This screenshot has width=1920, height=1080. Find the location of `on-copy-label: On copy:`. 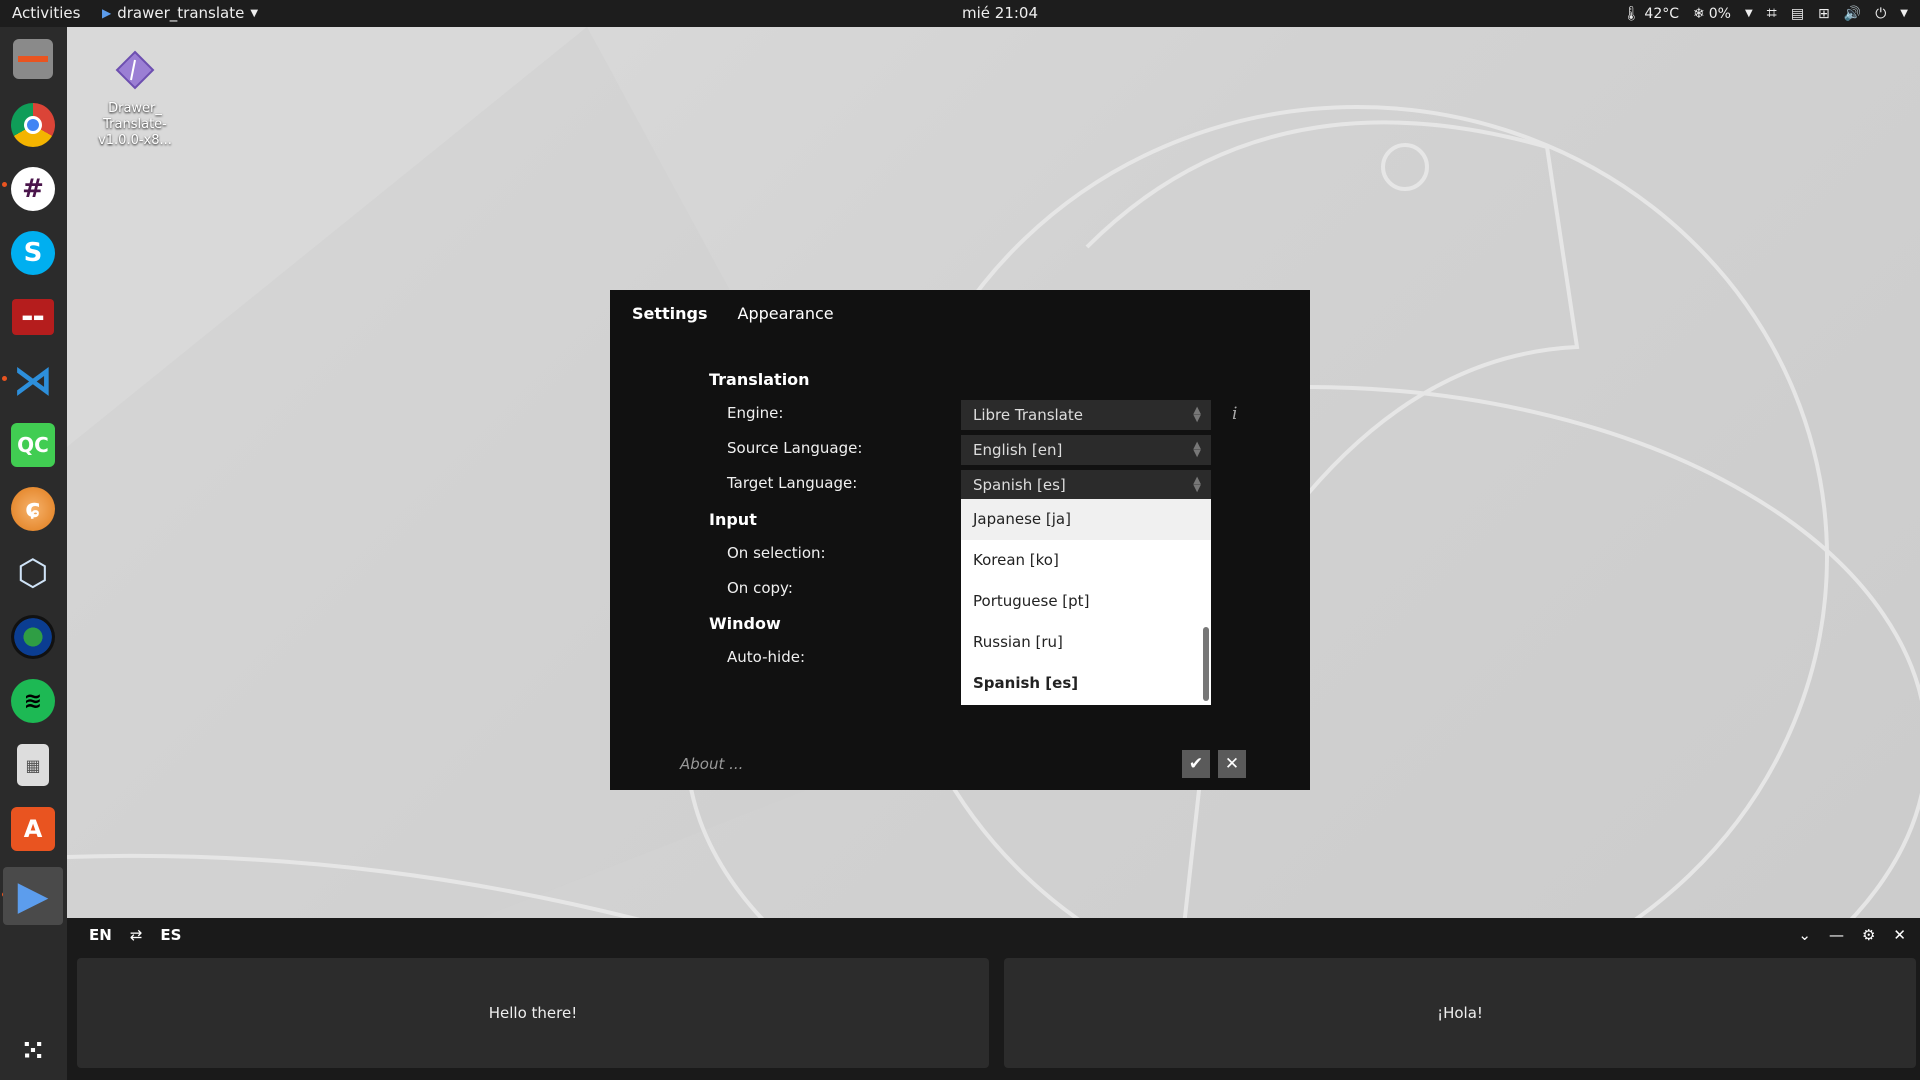

on-copy-label: On copy: is located at coordinates (760, 588).